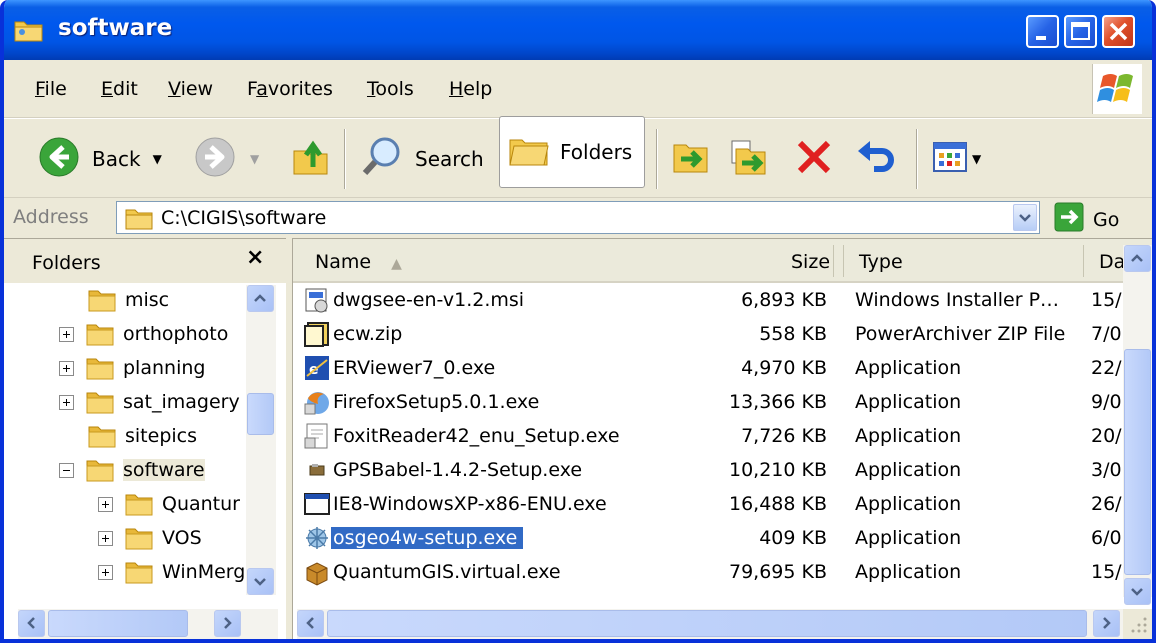 The image size is (1156, 643). What do you see at coordinates (317, 368) in the screenshot?
I see `erviewer-app-icon: e` at bounding box center [317, 368].